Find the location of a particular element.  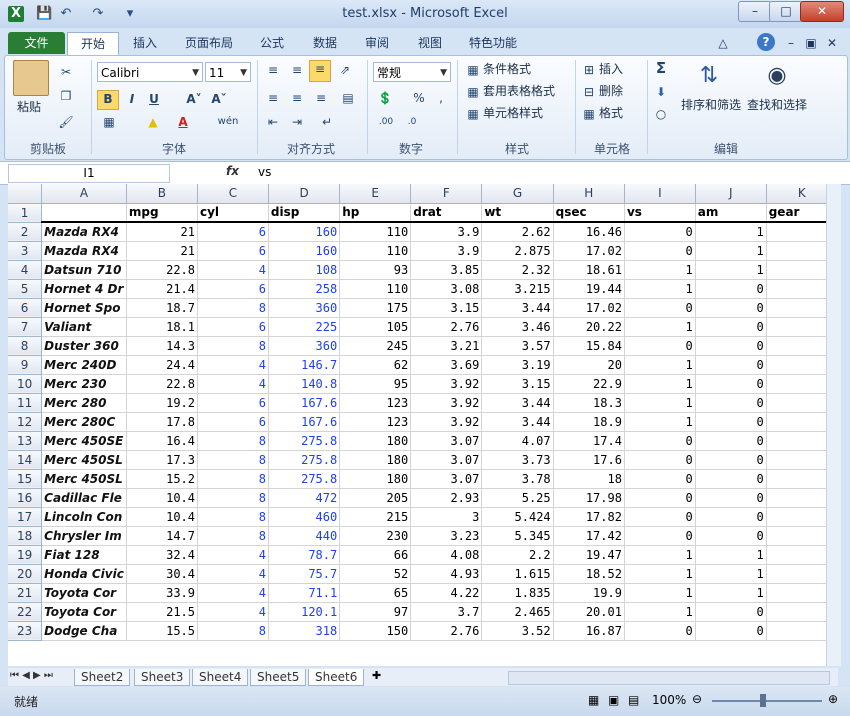

cell-b14: 17.3 is located at coordinates (162, 460).